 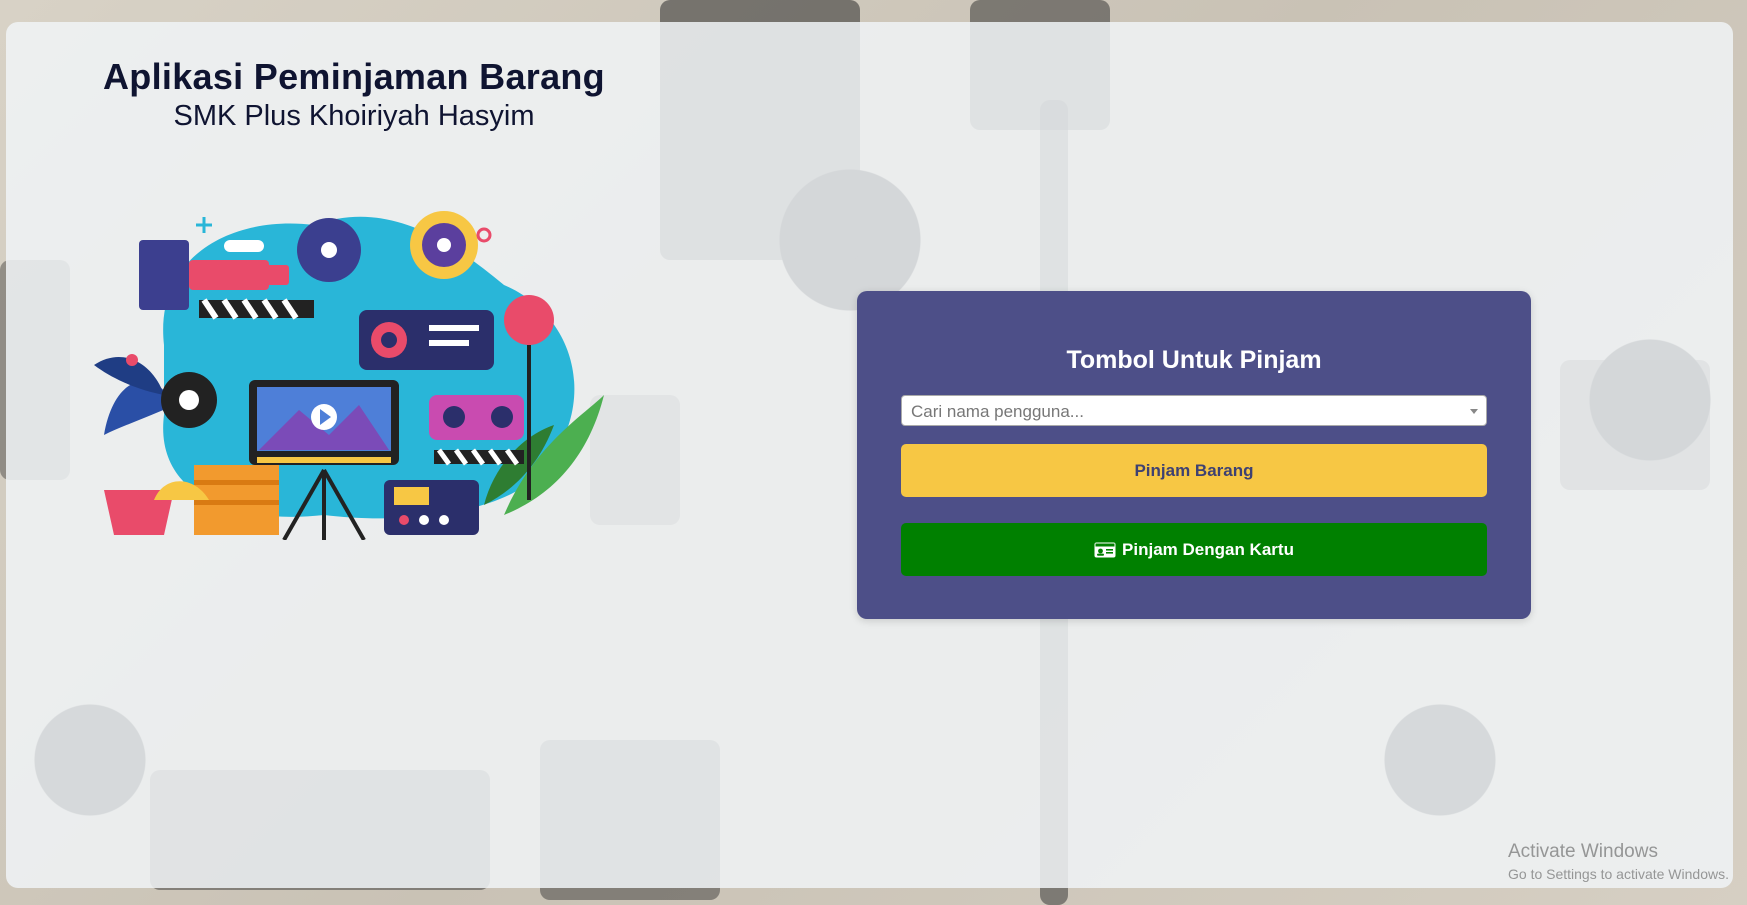 I want to click on equipment-illustration, so click(x=349, y=375).